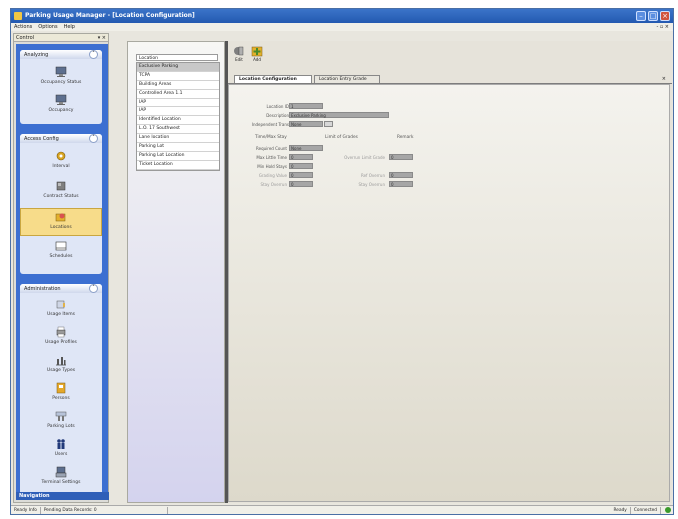 The height and width of the screenshot is (519, 678). What do you see at coordinates (301, 157) in the screenshot?
I see `max-little-time-field: 0` at bounding box center [301, 157].